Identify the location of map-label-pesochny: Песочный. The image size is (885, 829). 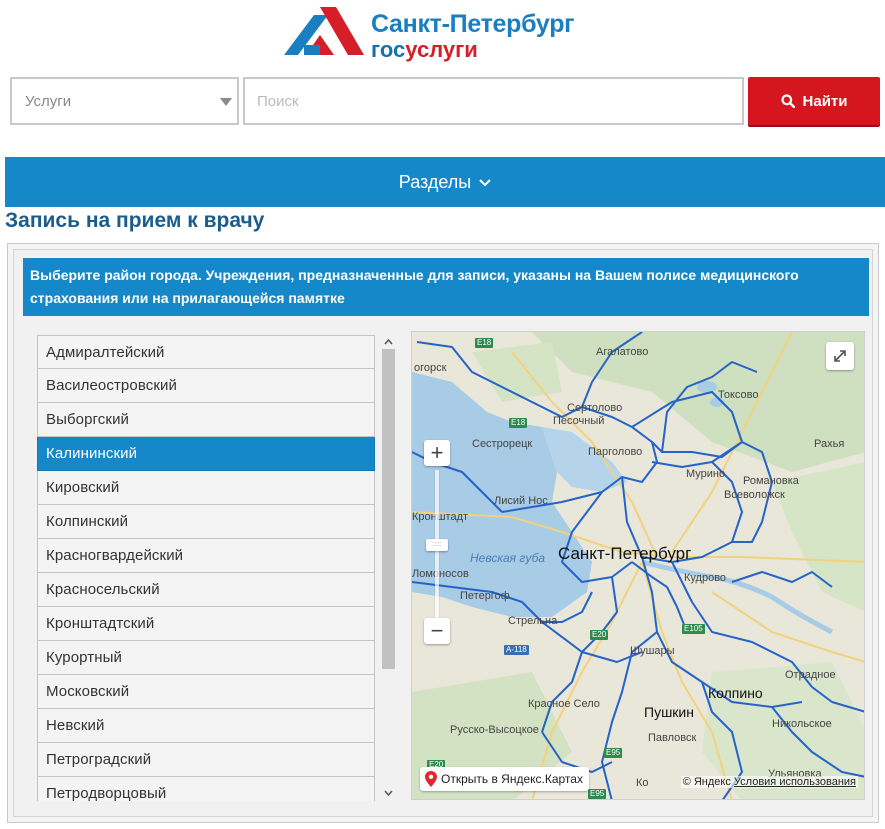
(579, 421).